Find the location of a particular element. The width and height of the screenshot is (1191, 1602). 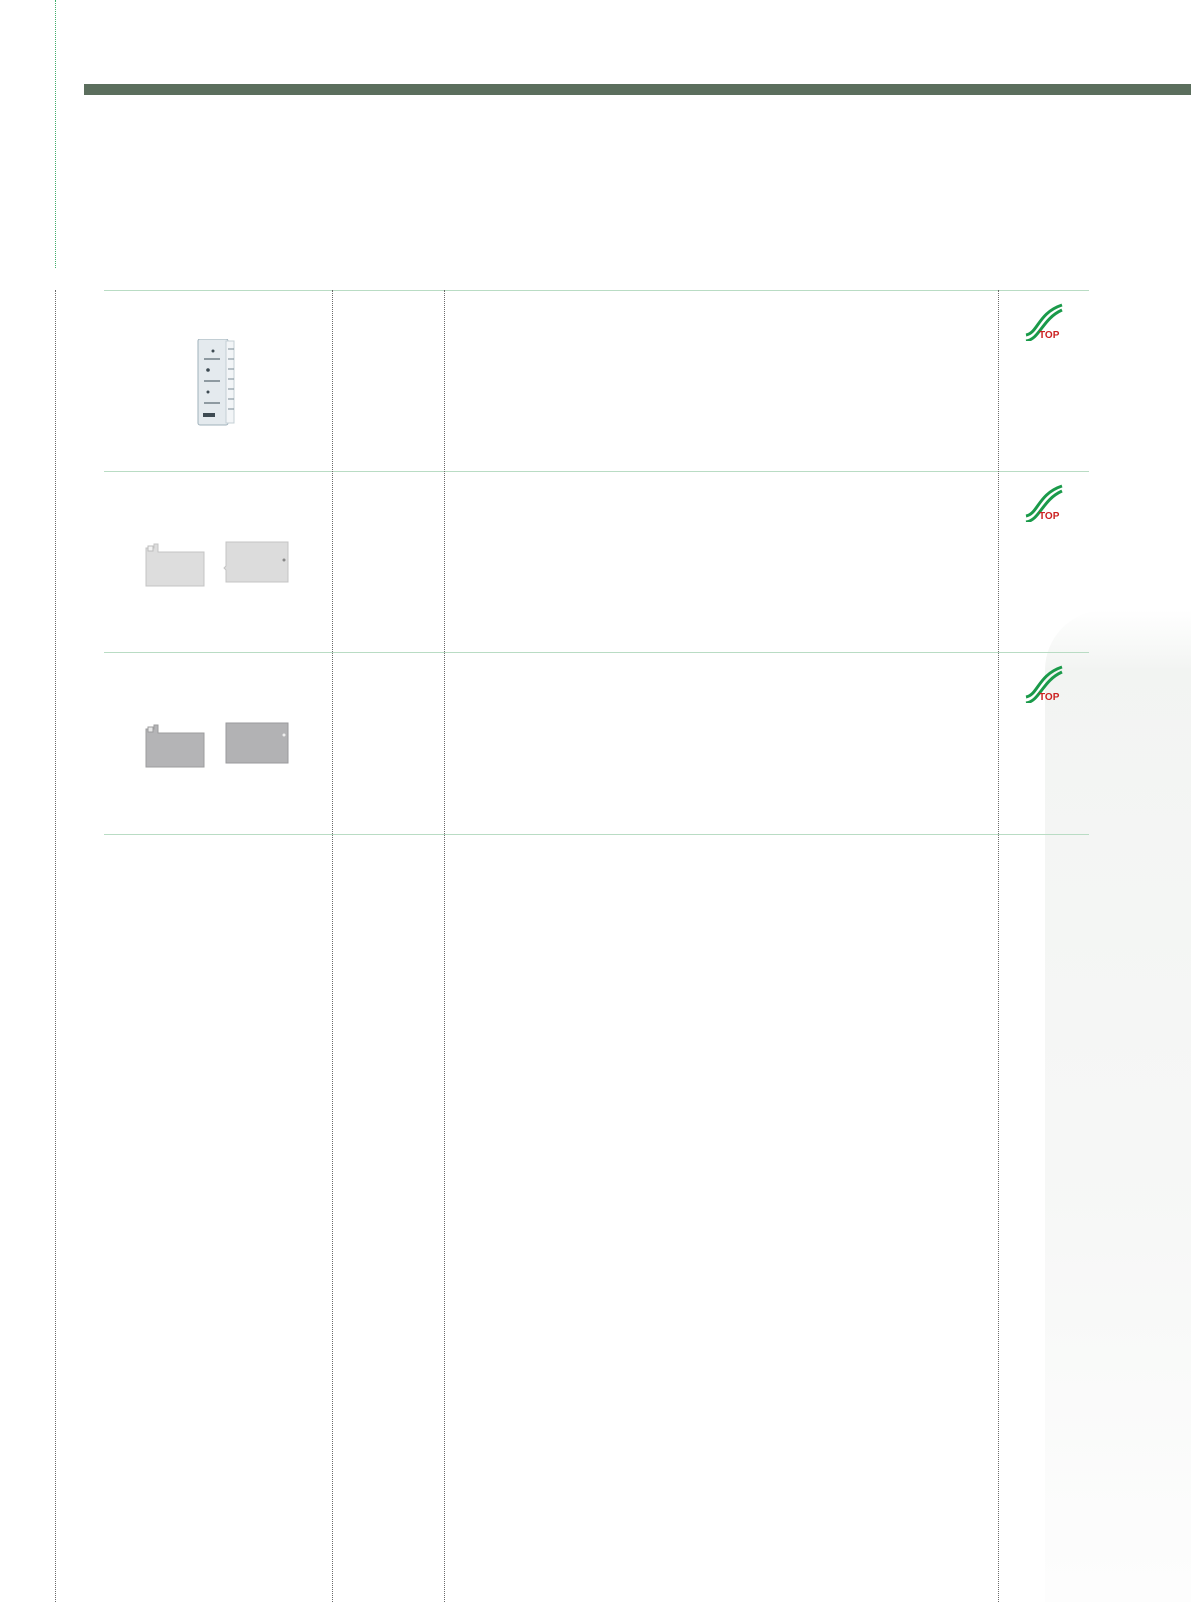

door-shelf-part-icon is located at coordinates (216, 382).